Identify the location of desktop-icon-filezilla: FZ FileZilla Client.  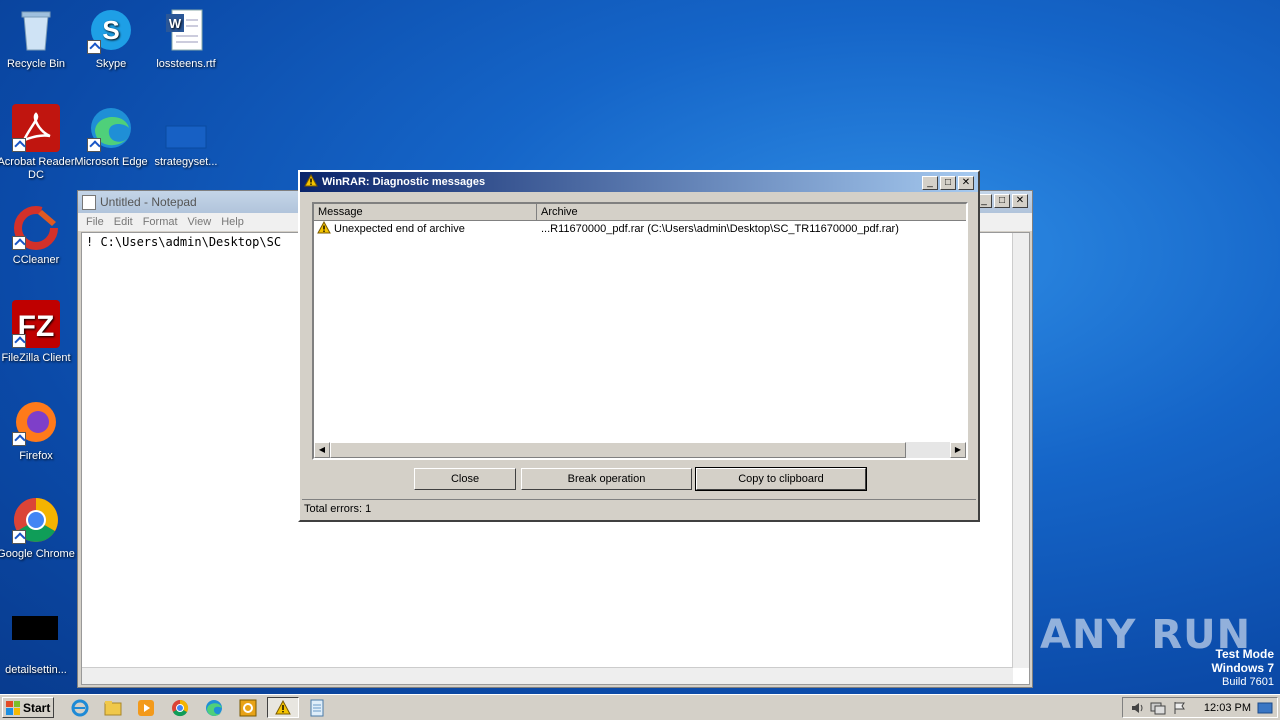
(38, 332).